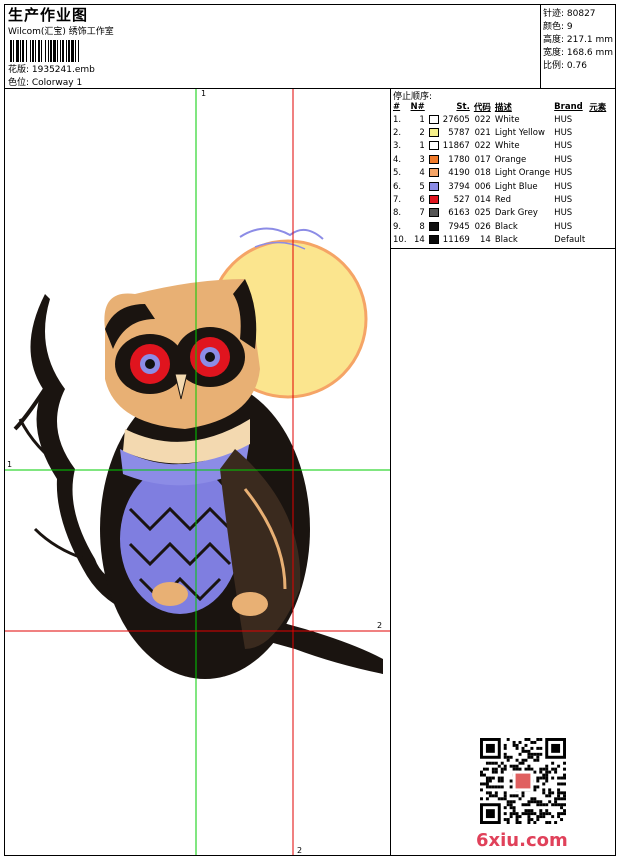  Describe the element at coordinates (507, 146) in the screenshot. I see `cell-desc: White` at that location.